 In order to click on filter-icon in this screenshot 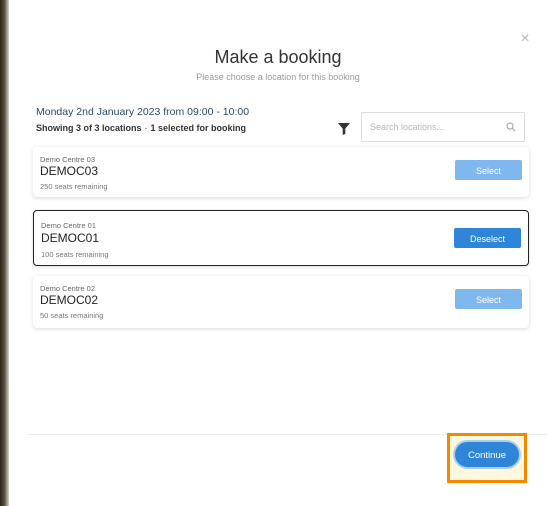, I will do `click(344, 129)`.